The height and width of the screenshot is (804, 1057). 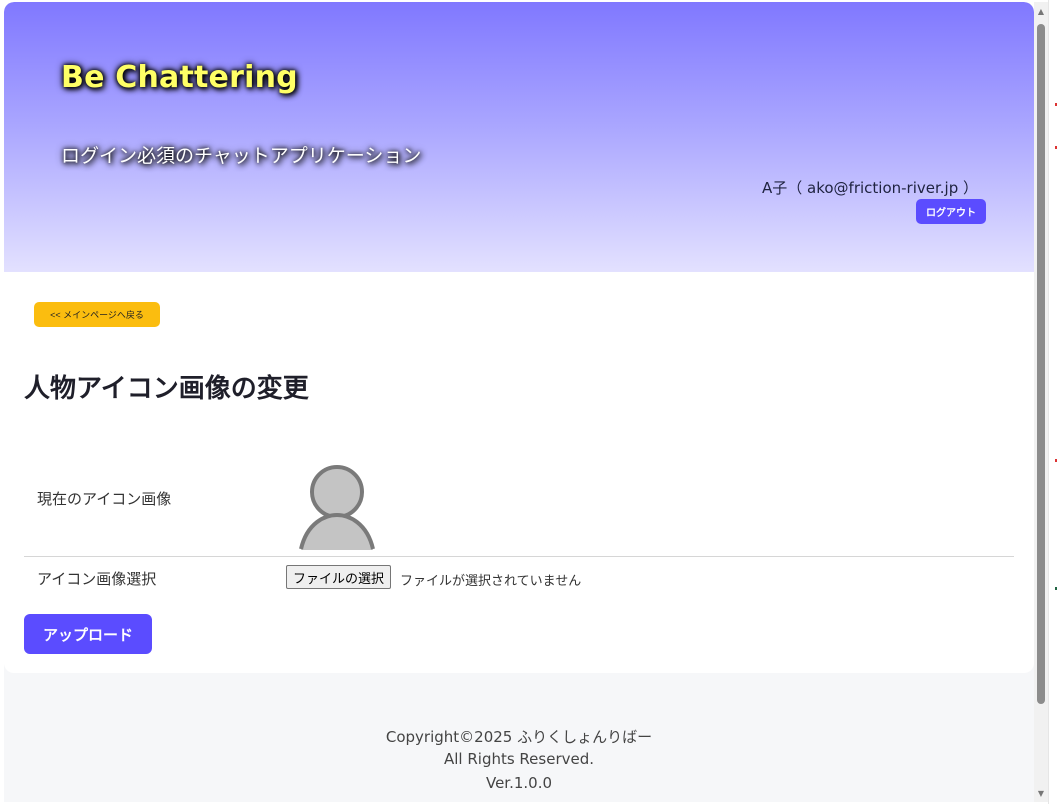 I want to click on file-choose-button: ファイルの選択, so click(x=339, y=577).